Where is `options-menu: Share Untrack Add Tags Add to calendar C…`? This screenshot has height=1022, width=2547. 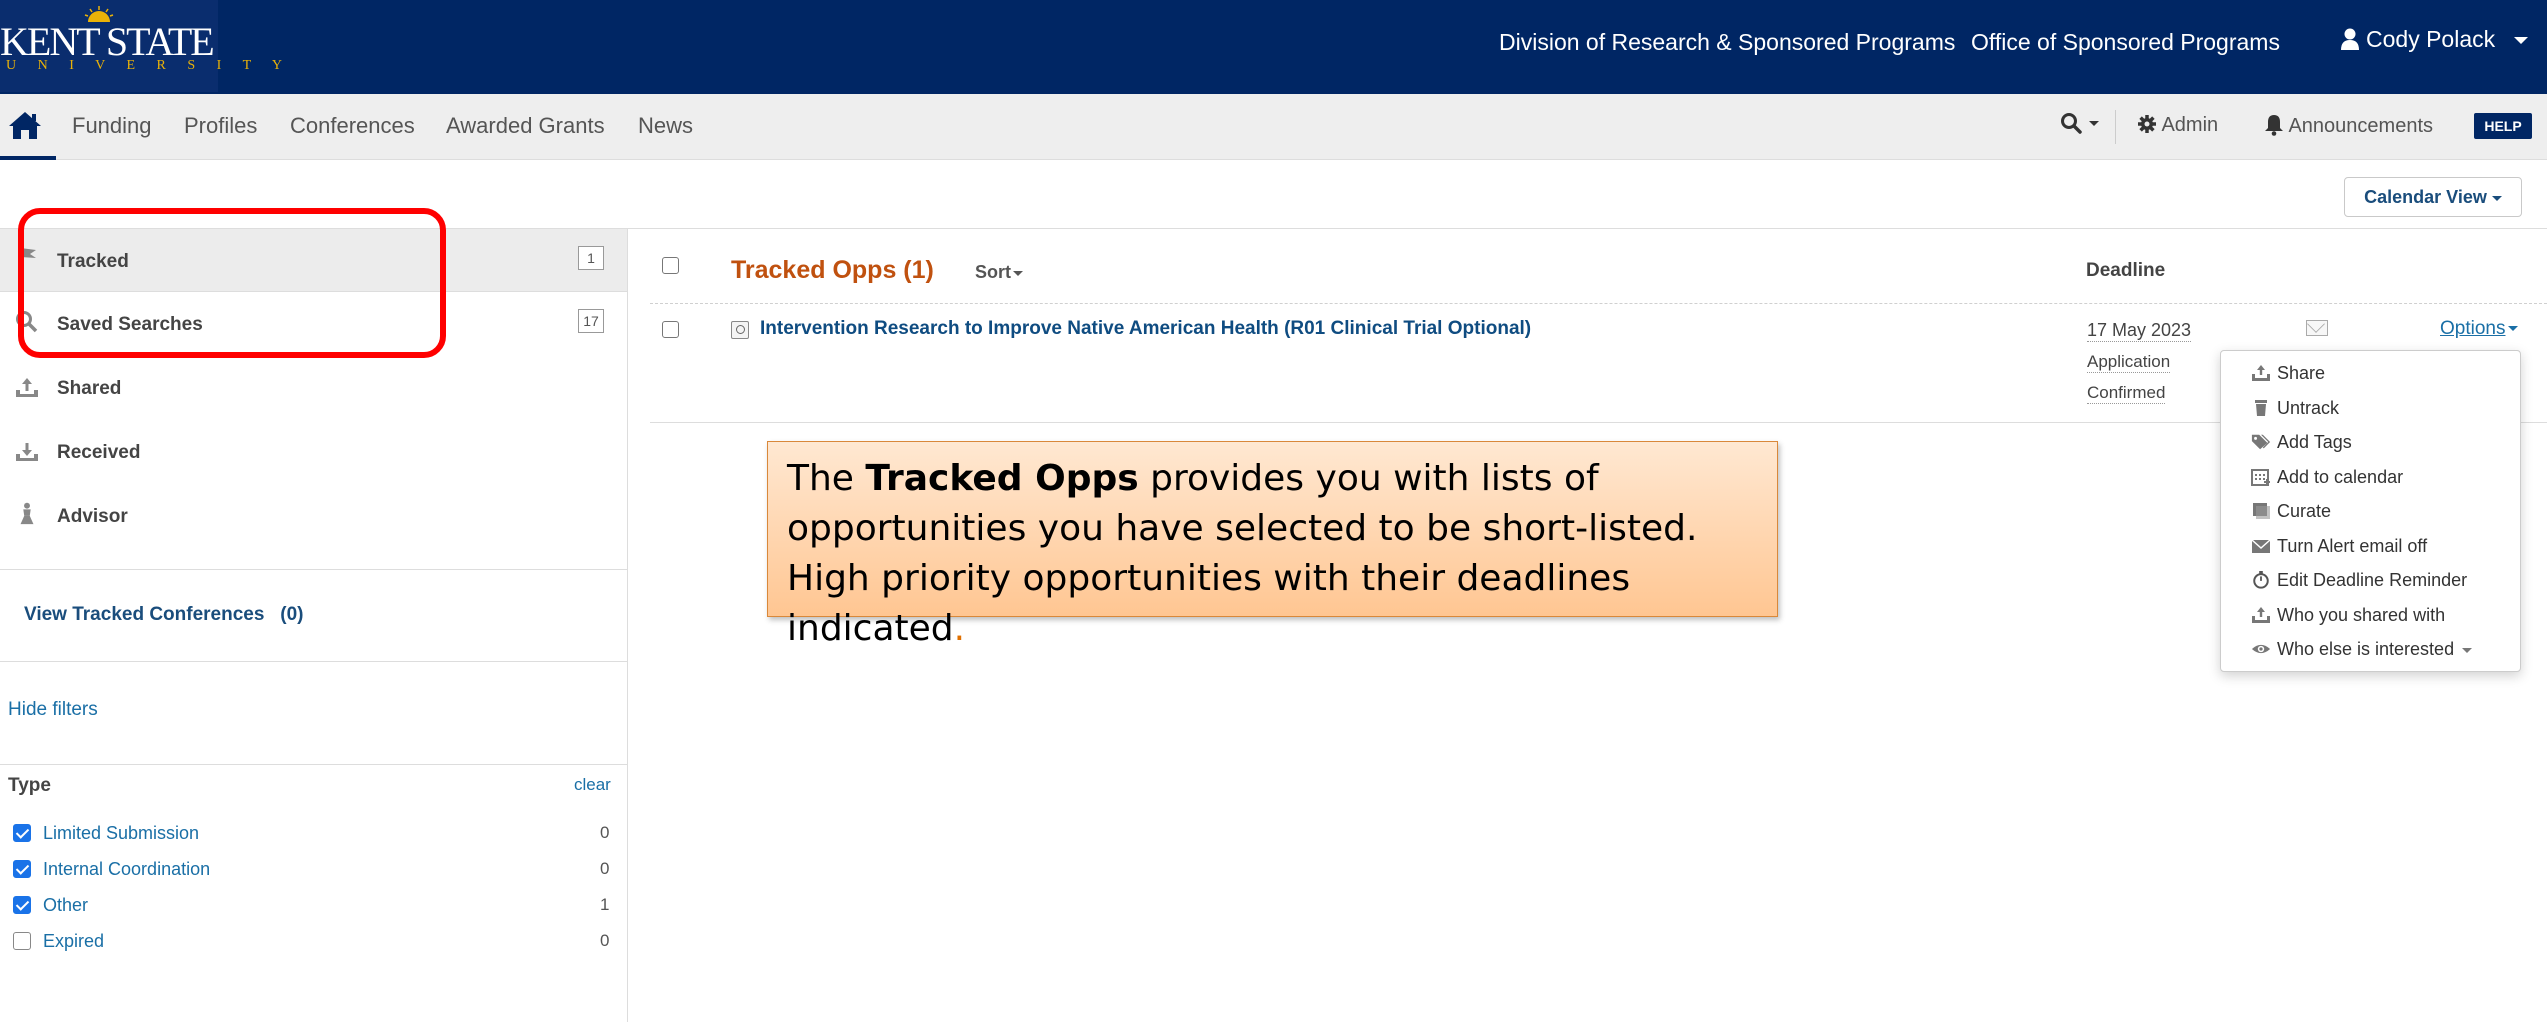
options-menu: Share Untrack Add Tags Add to calendar C… is located at coordinates (2370, 511).